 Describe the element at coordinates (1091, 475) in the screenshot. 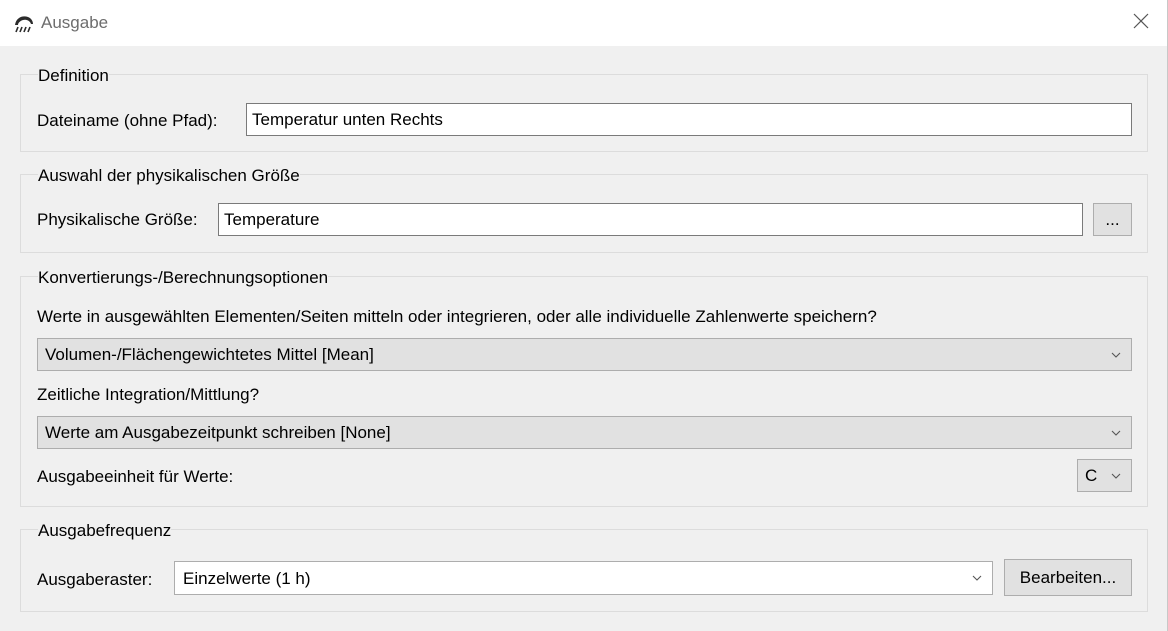

I see `output-unit-selected-value: C` at that location.